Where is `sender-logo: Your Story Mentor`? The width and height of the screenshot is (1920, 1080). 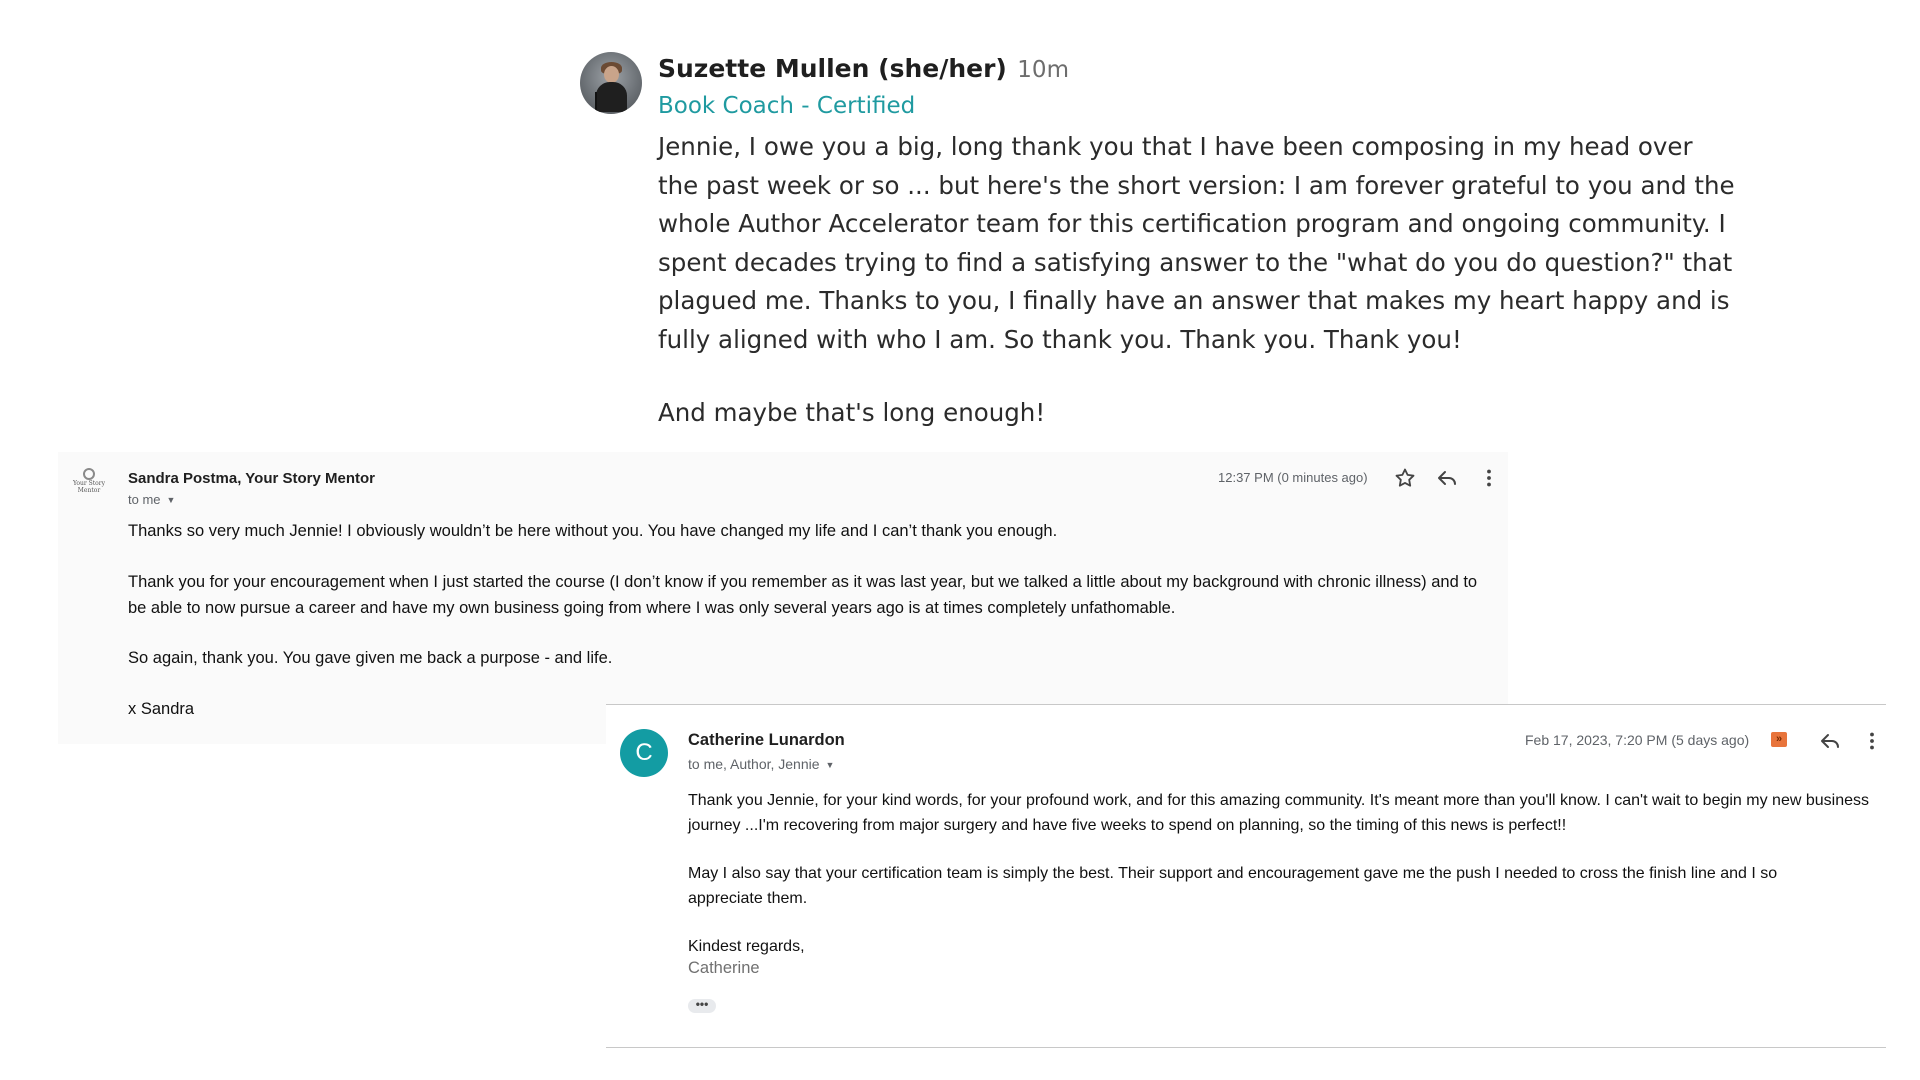
sender-logo: Your Story Mentor is located at coordinates (89, 488).